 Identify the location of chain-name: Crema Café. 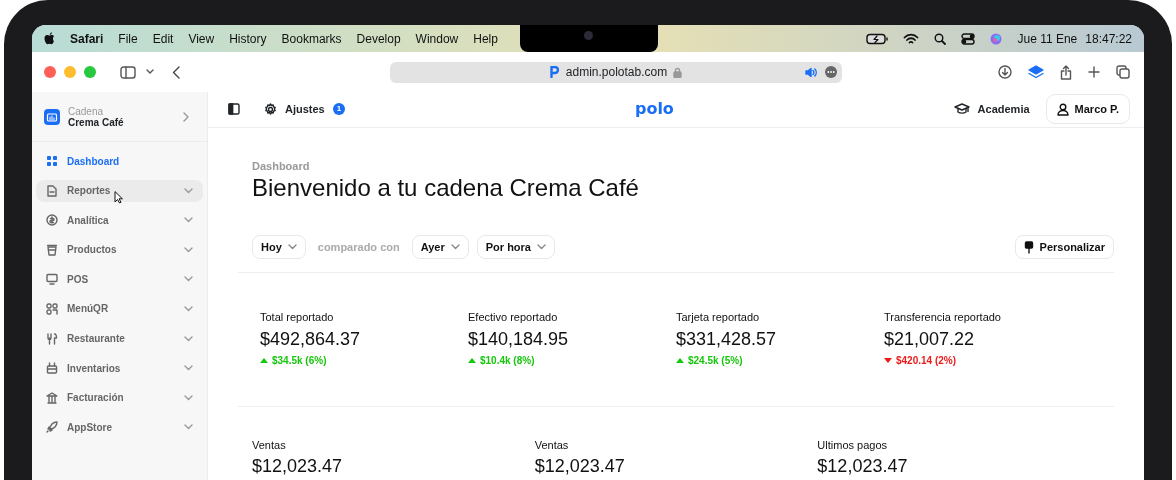
(96, 122).